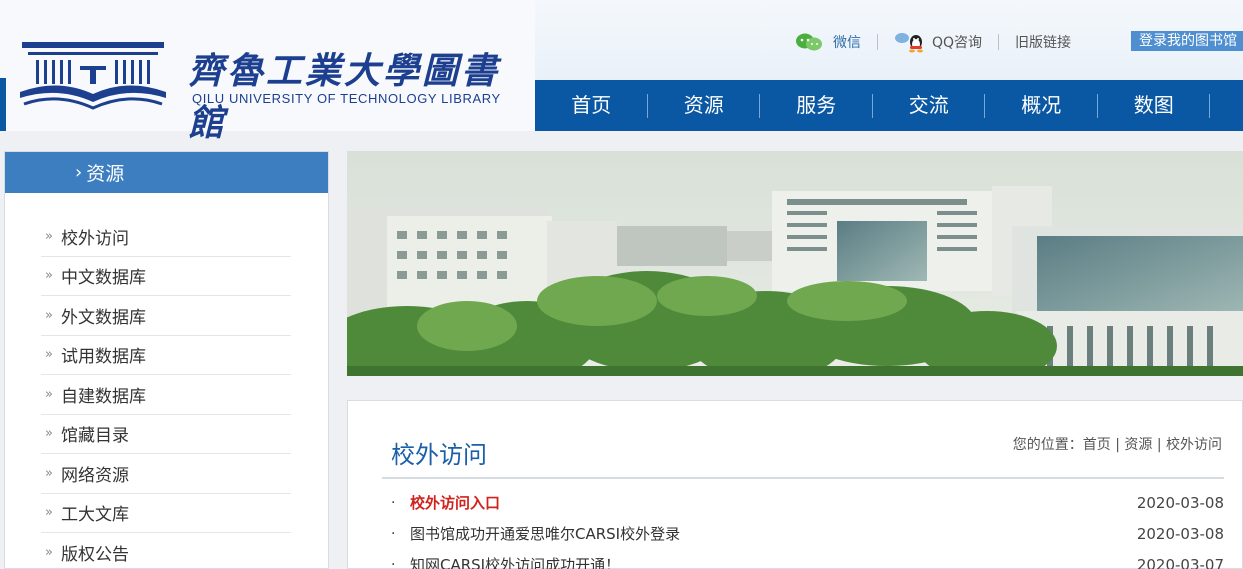 The width and height of the screenshot is (1243, 569). I want to click on qq-icon, so click(909, 43).